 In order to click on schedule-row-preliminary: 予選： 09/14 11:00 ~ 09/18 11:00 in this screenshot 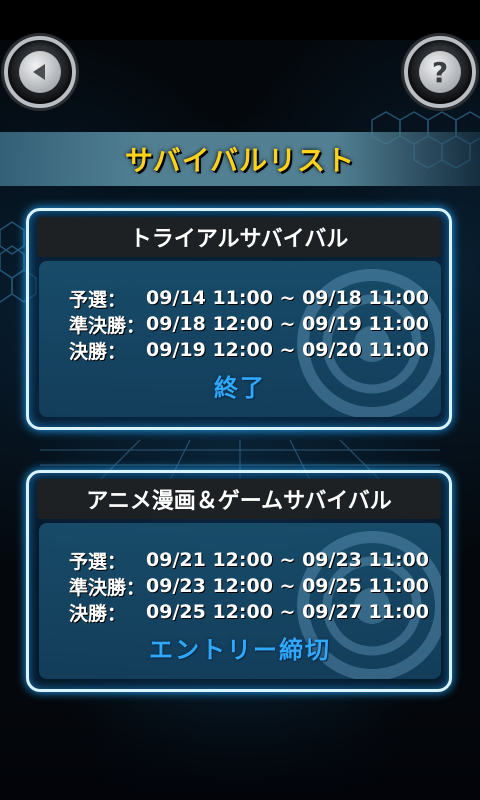, I will do `click(249, 298)`.